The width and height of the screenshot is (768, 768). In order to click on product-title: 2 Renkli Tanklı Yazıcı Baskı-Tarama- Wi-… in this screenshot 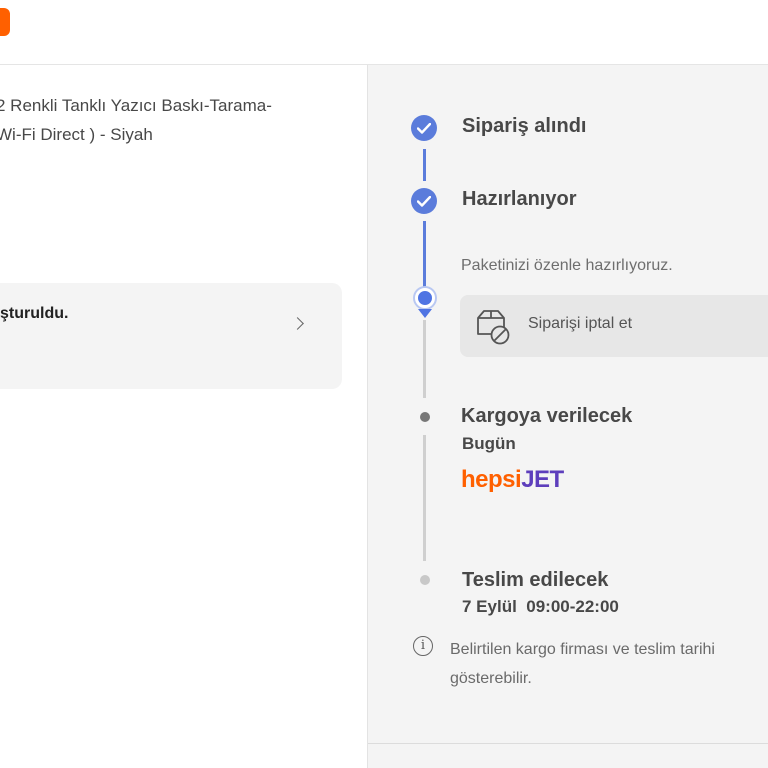, I will do `click(168, 120)`.